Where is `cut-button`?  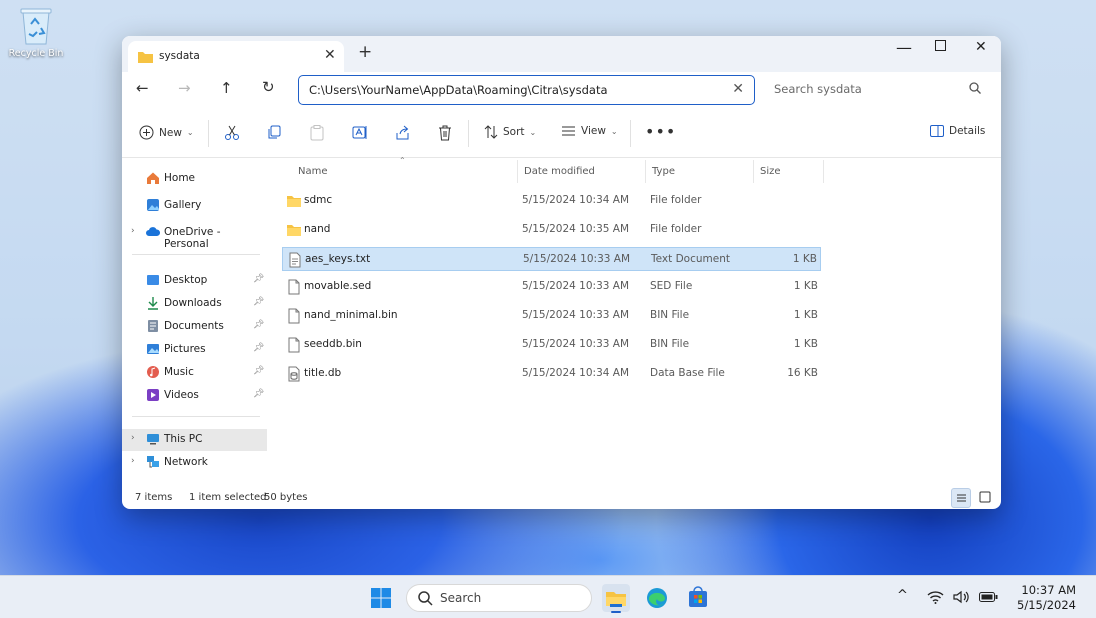
cut-button is located at coordinates (232, 133).